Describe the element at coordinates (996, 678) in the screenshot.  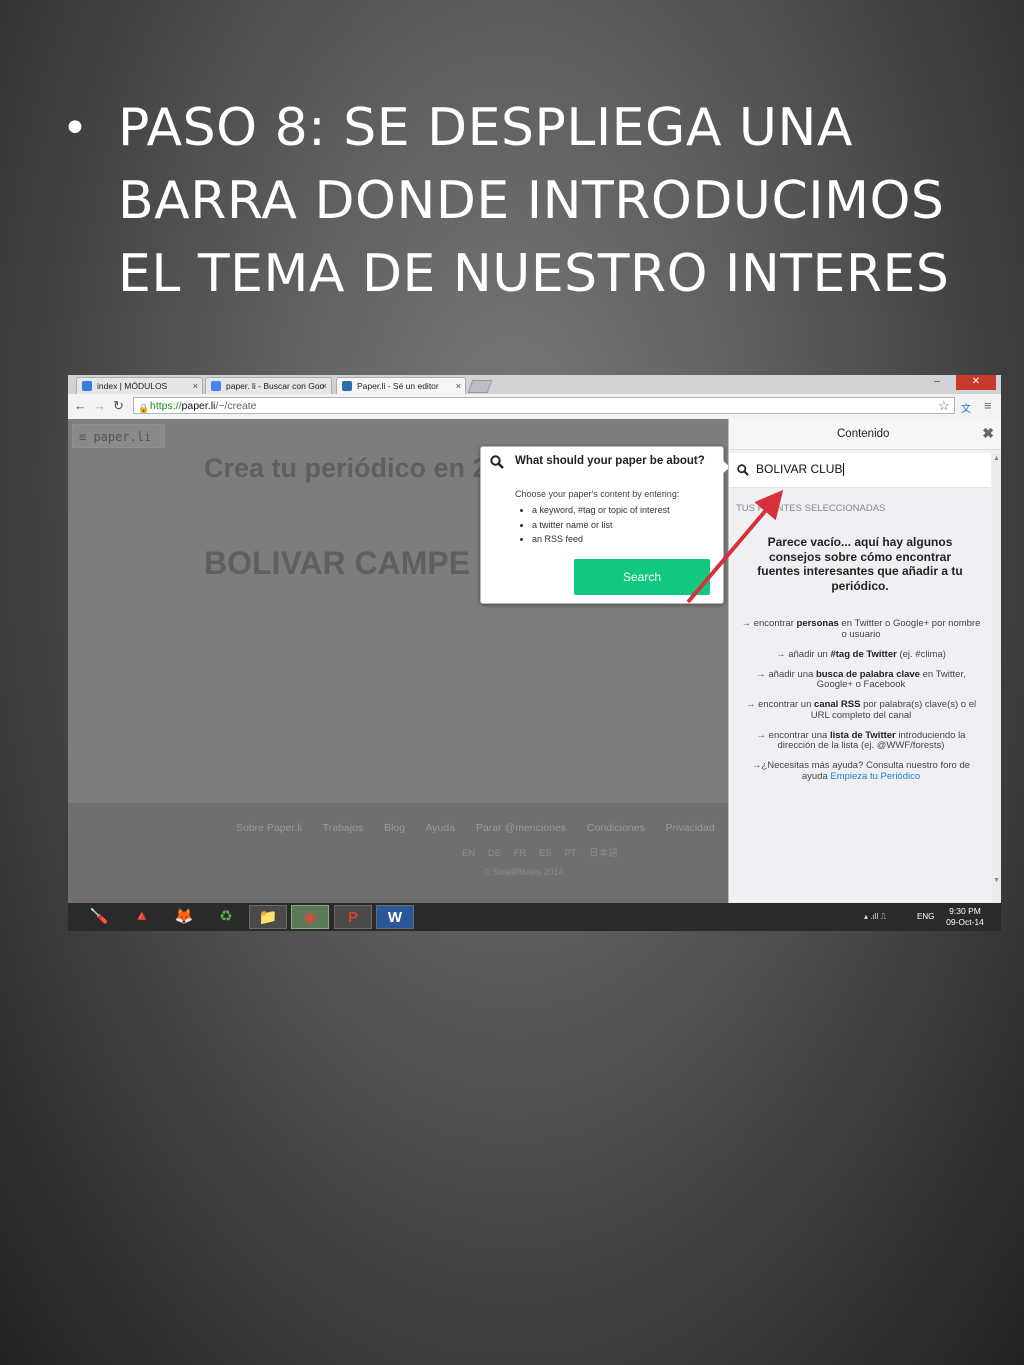
I see `panel-scrollbar: ▲ ▼` at that location.